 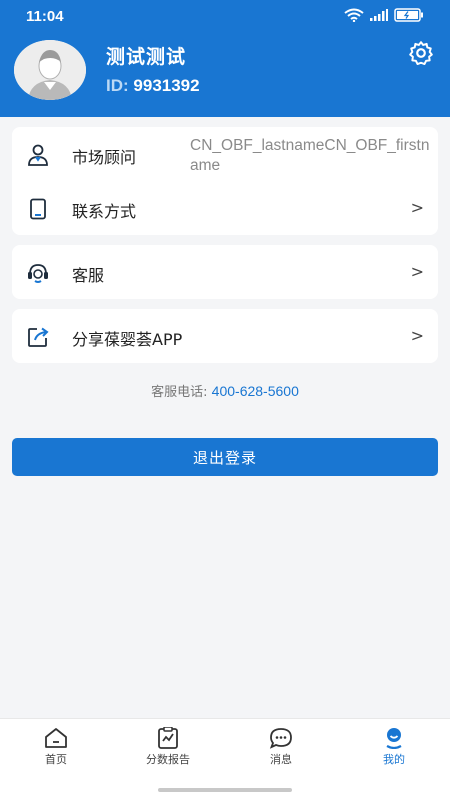 I want to click on service-label: 客服, so click(x=88, y=275).